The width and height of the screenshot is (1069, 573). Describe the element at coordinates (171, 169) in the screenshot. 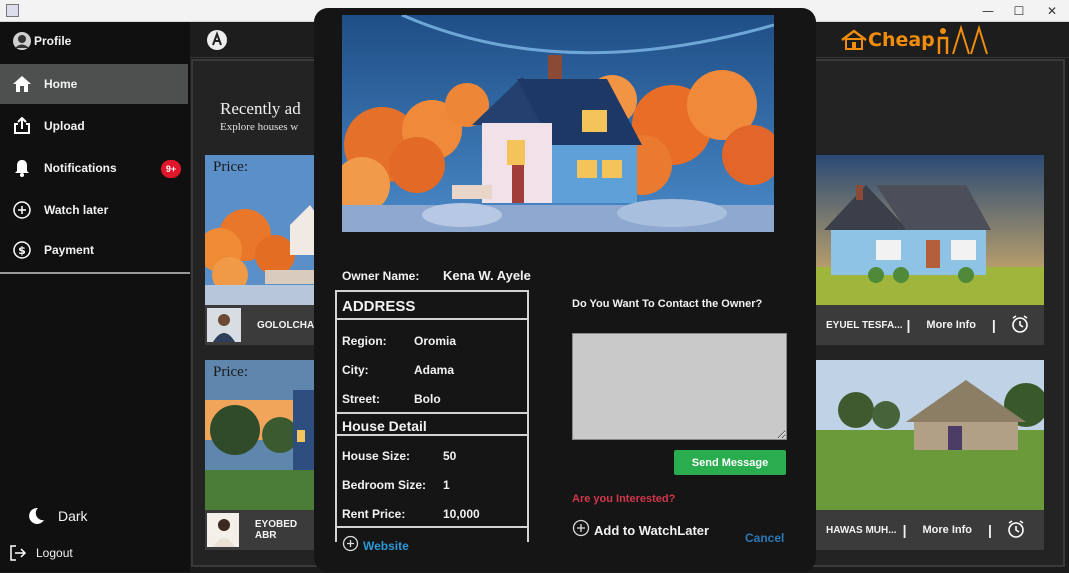

I see `notification-badge: 9+` at that location.